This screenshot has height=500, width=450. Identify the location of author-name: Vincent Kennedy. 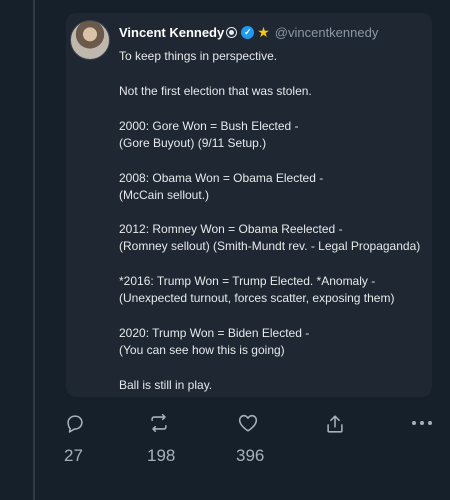
(171, 32).